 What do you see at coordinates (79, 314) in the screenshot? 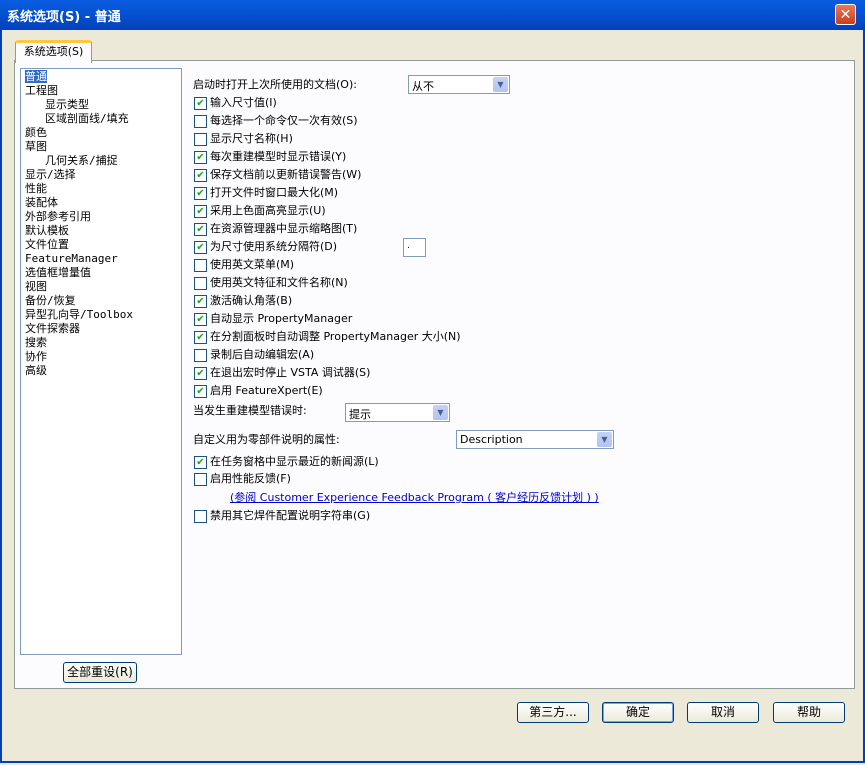
I see `tree-item-hole-wizard-toolbox: 异型孔向导/Toolbox` at bounding box center [79, 314].